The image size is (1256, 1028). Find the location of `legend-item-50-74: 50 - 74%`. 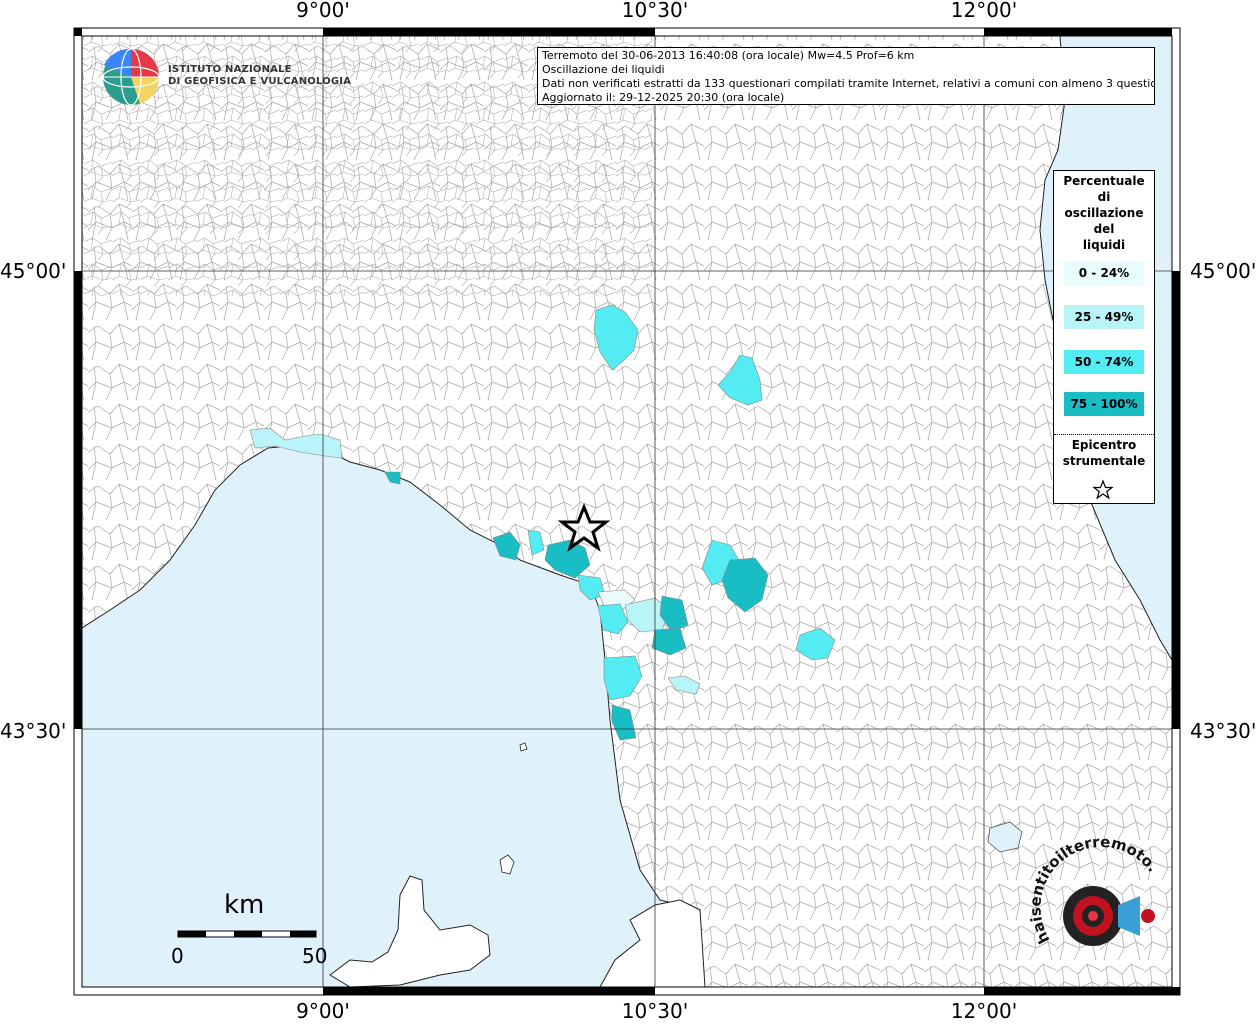

legend-item-50-74: 50 - 74% is located at coordinates (1104, 362).